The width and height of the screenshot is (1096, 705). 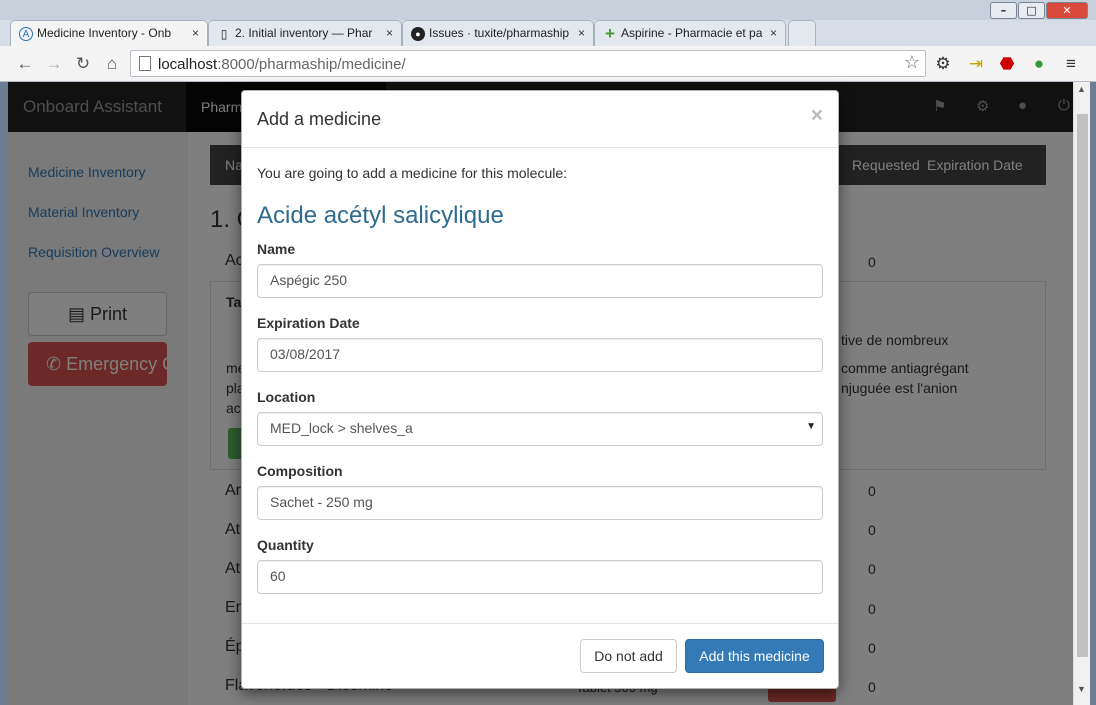 What do you see at coordinates (548, 10) in the screenshot?
I see `window-titlebar: – □ ✕` at bounding box center [548, 10].